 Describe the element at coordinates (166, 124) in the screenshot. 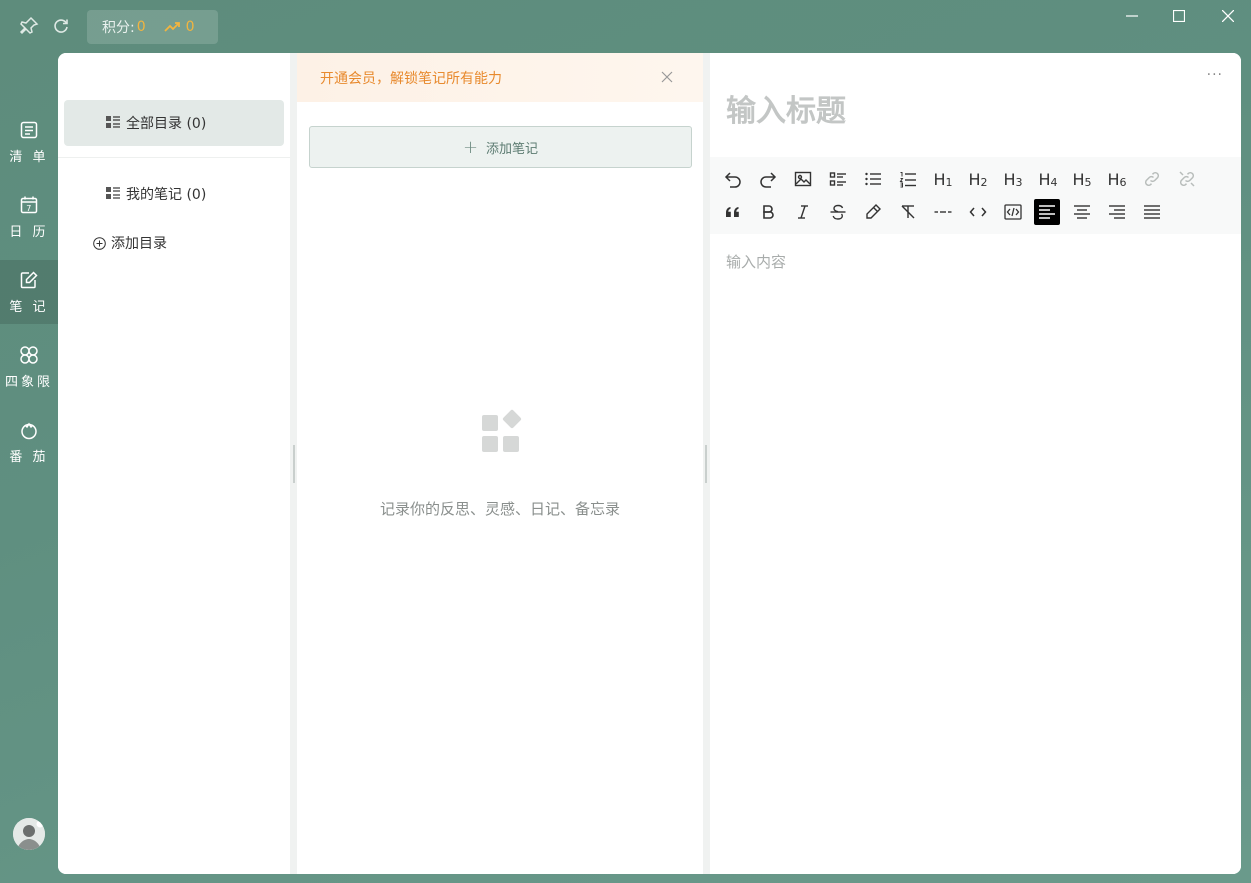

I see `catalog-item-label: 全部目录 (0)` at that location.